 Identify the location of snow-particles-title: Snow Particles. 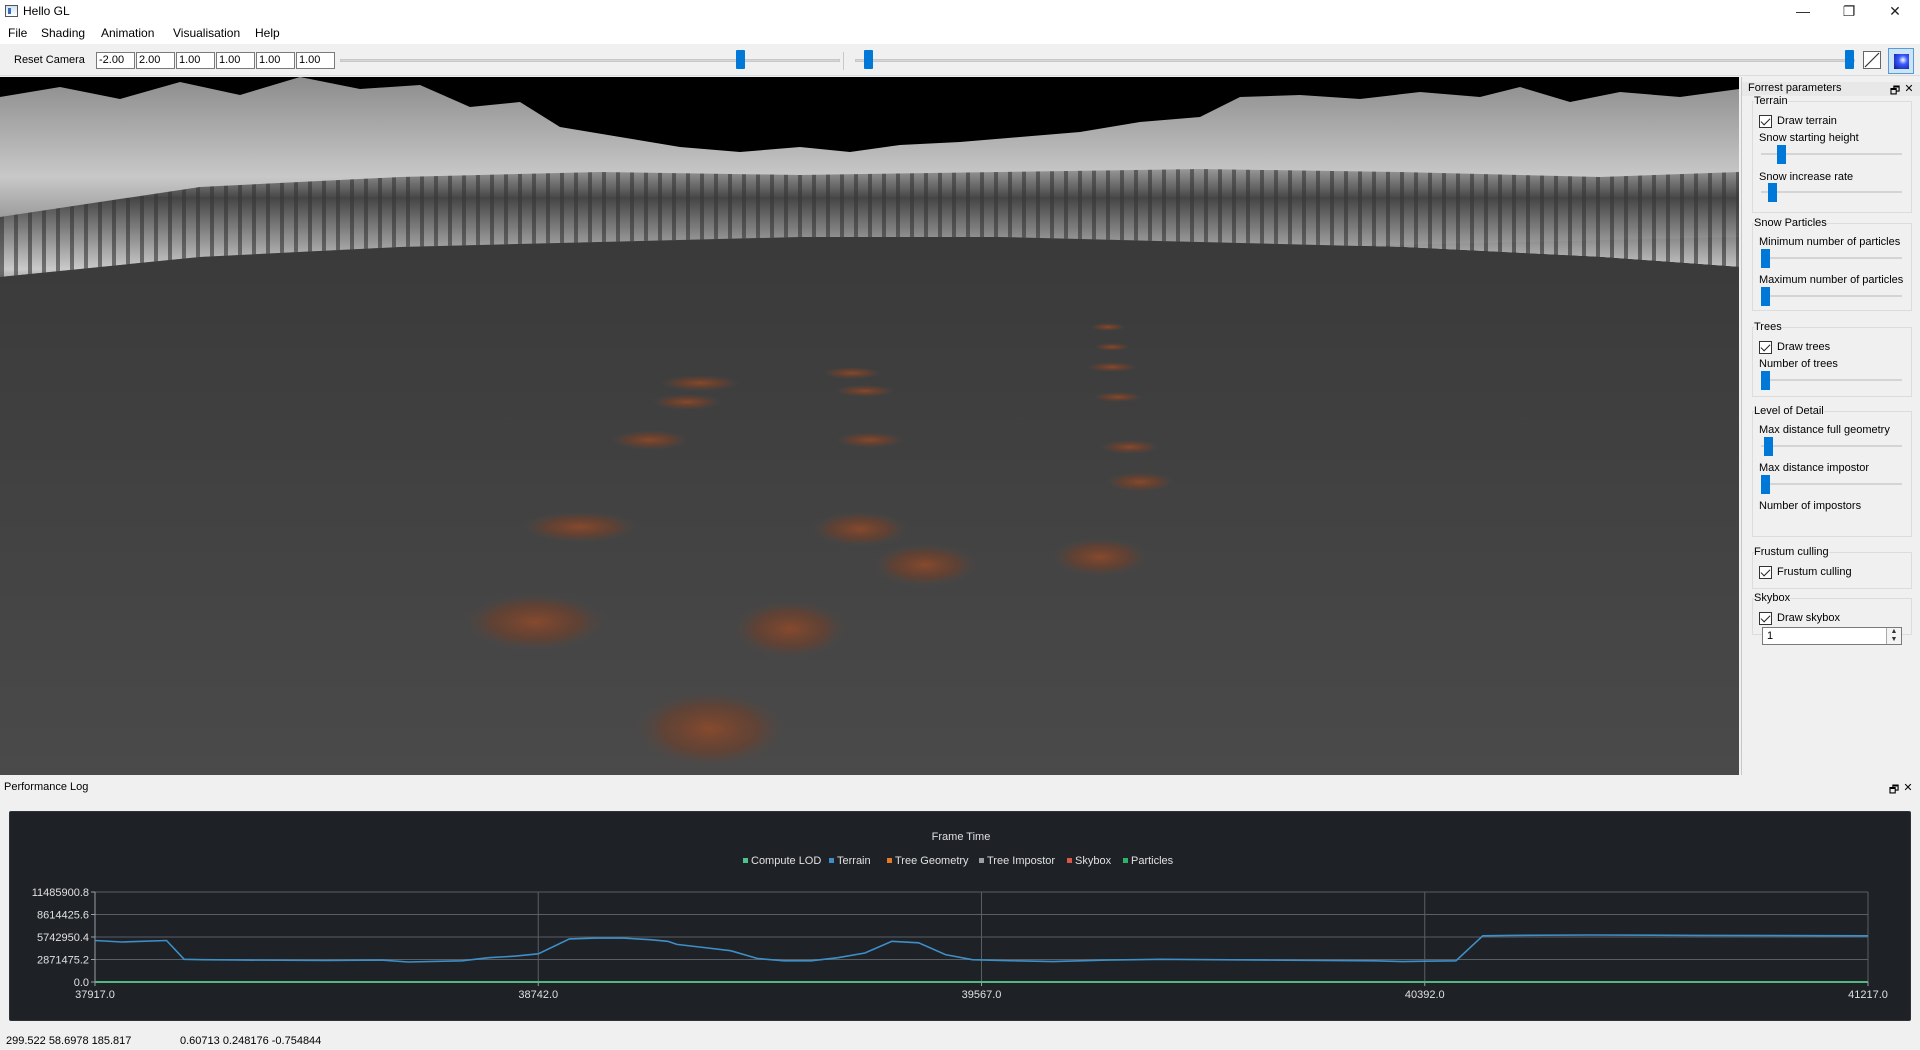
(1790, 223).